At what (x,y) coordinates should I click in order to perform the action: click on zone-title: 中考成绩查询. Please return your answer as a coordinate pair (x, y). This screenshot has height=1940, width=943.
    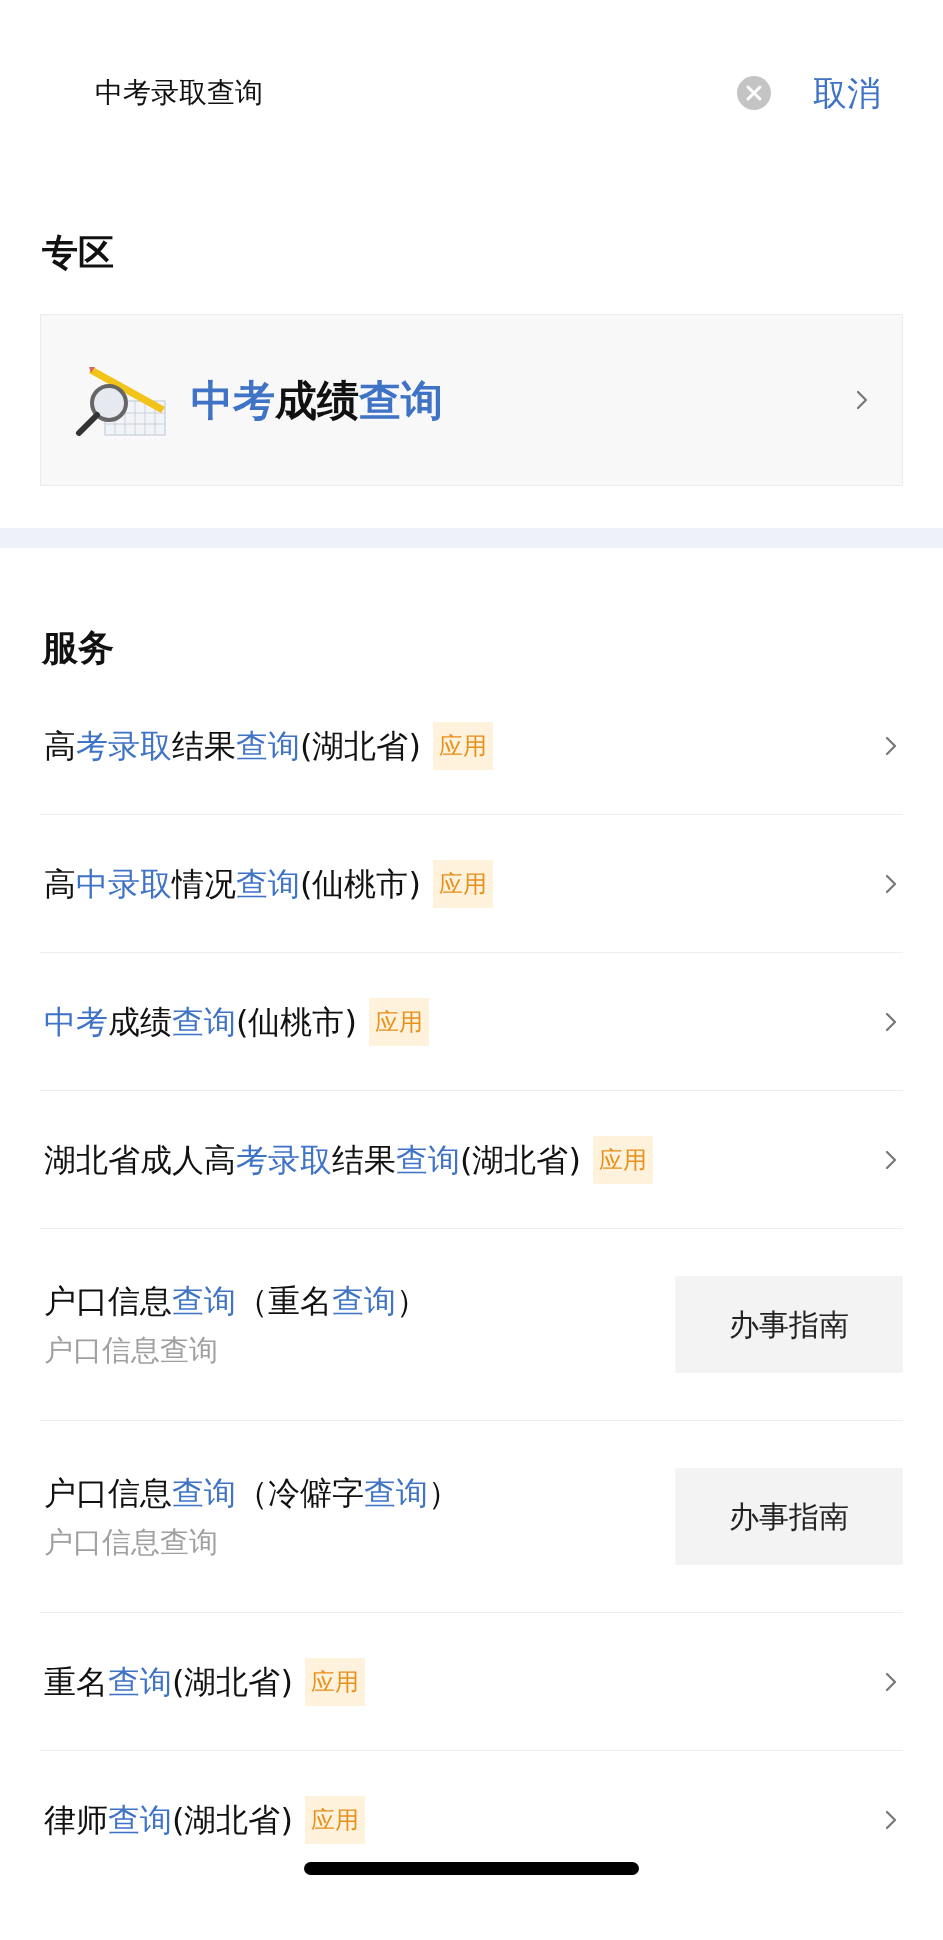
    Looking at the image, I should click on (317, 400).